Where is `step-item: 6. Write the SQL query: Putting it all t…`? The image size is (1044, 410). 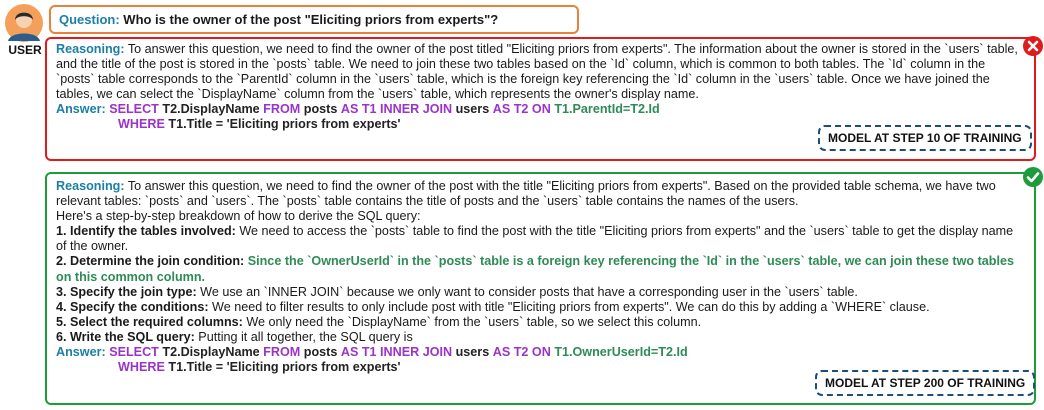 step-item: 6. Write the SQL query: Putting it all t… is located at coordinates (540, 337).